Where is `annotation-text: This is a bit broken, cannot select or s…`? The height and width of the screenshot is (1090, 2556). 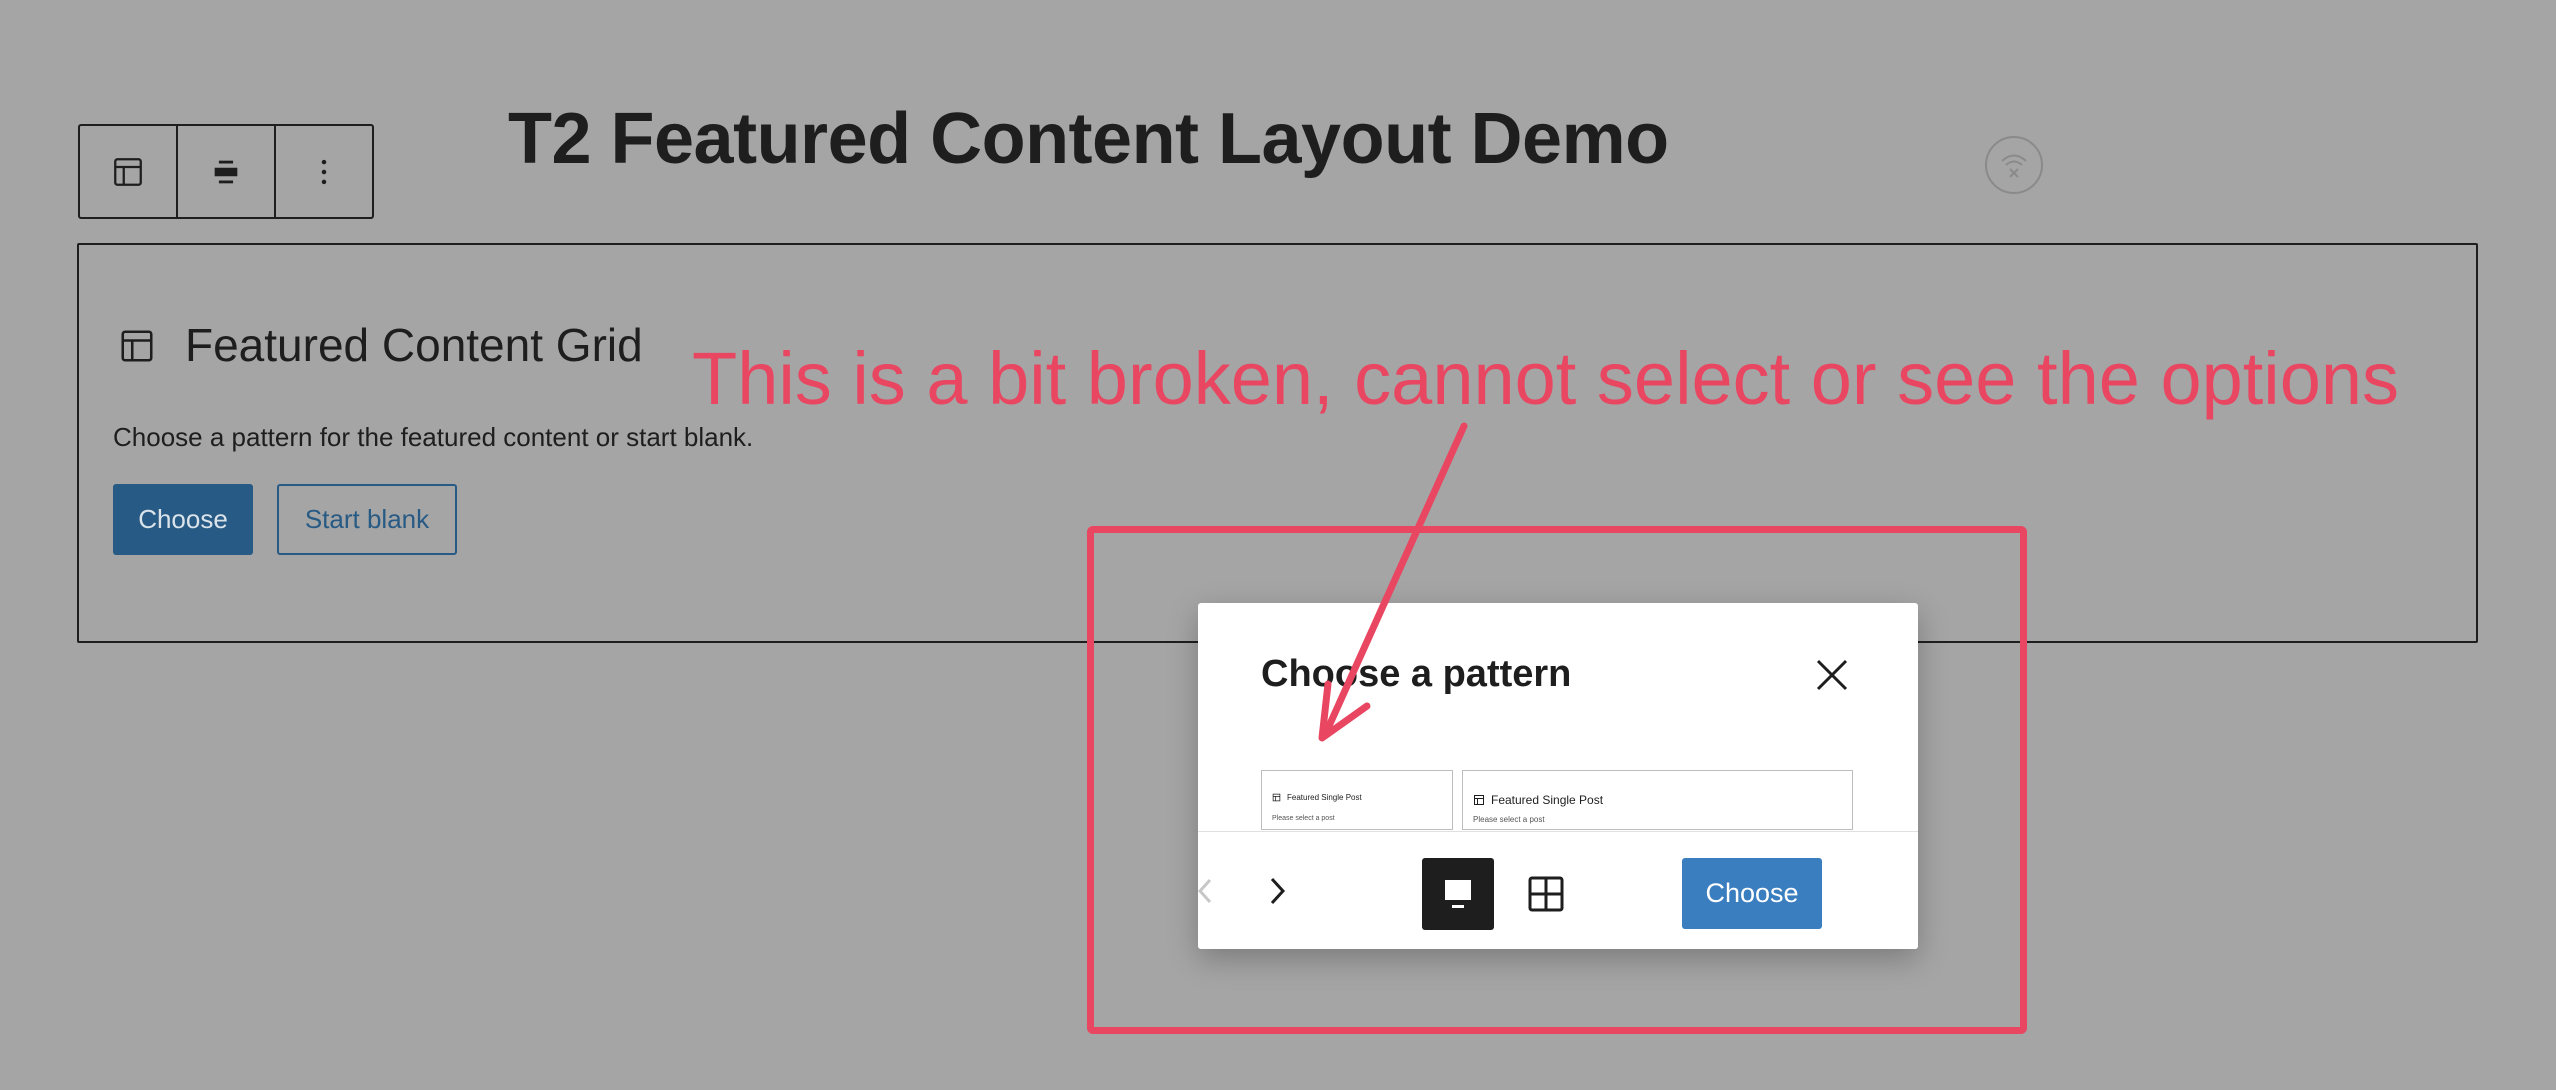
annotation-text: This is a bit broken, cannot select or s… is located at coordinates (1546, 378).